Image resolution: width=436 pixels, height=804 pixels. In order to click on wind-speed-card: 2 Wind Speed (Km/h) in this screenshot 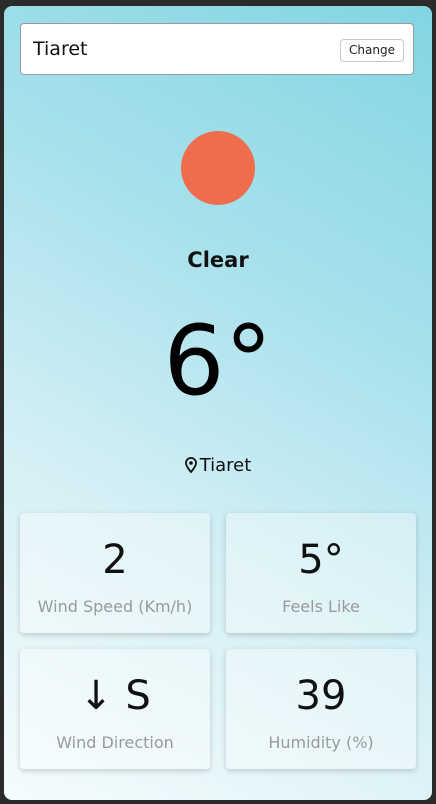, I will do `click(115, 573)`.